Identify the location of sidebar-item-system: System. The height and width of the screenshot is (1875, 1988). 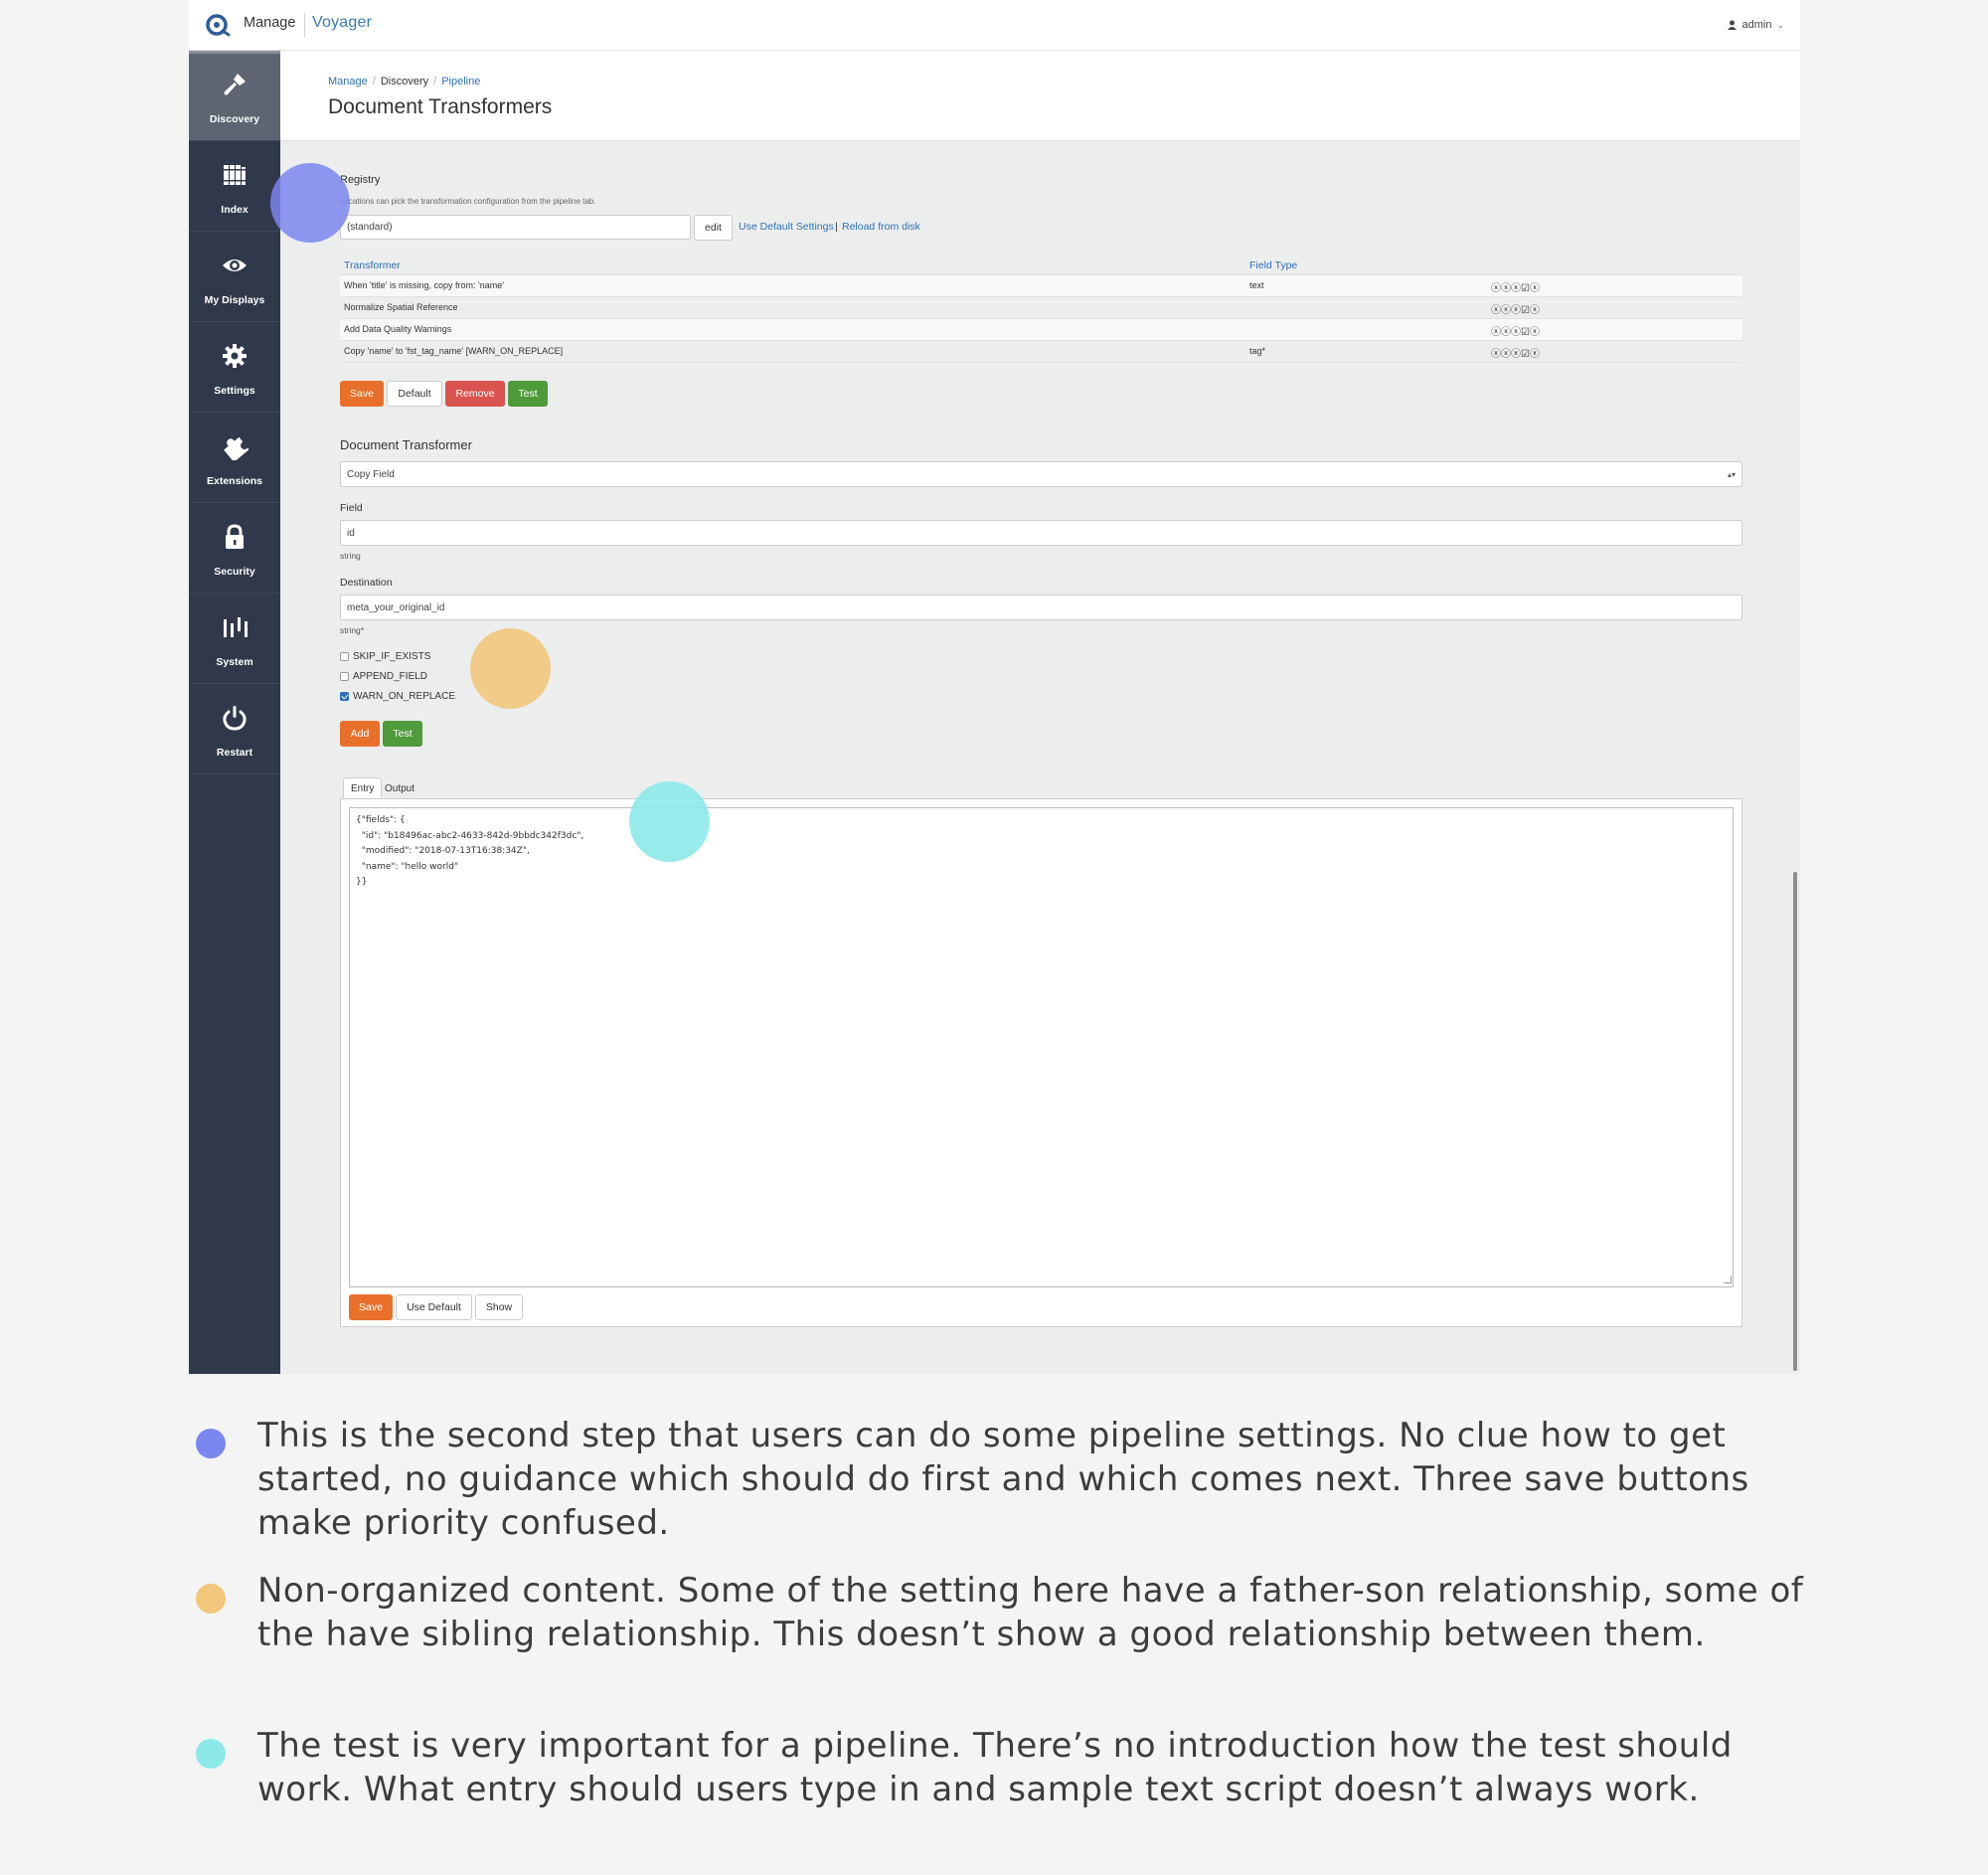
(234, 639).